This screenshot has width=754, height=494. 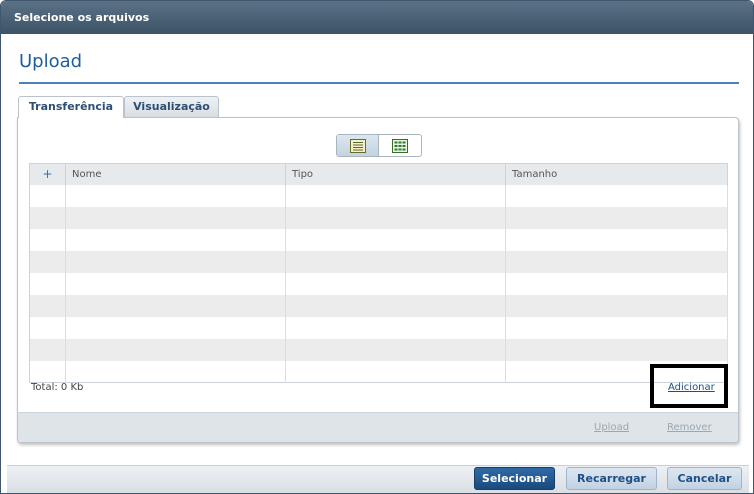 I want to click on dialog-title: Selecione os arquivos, so click(x=377, y=17).